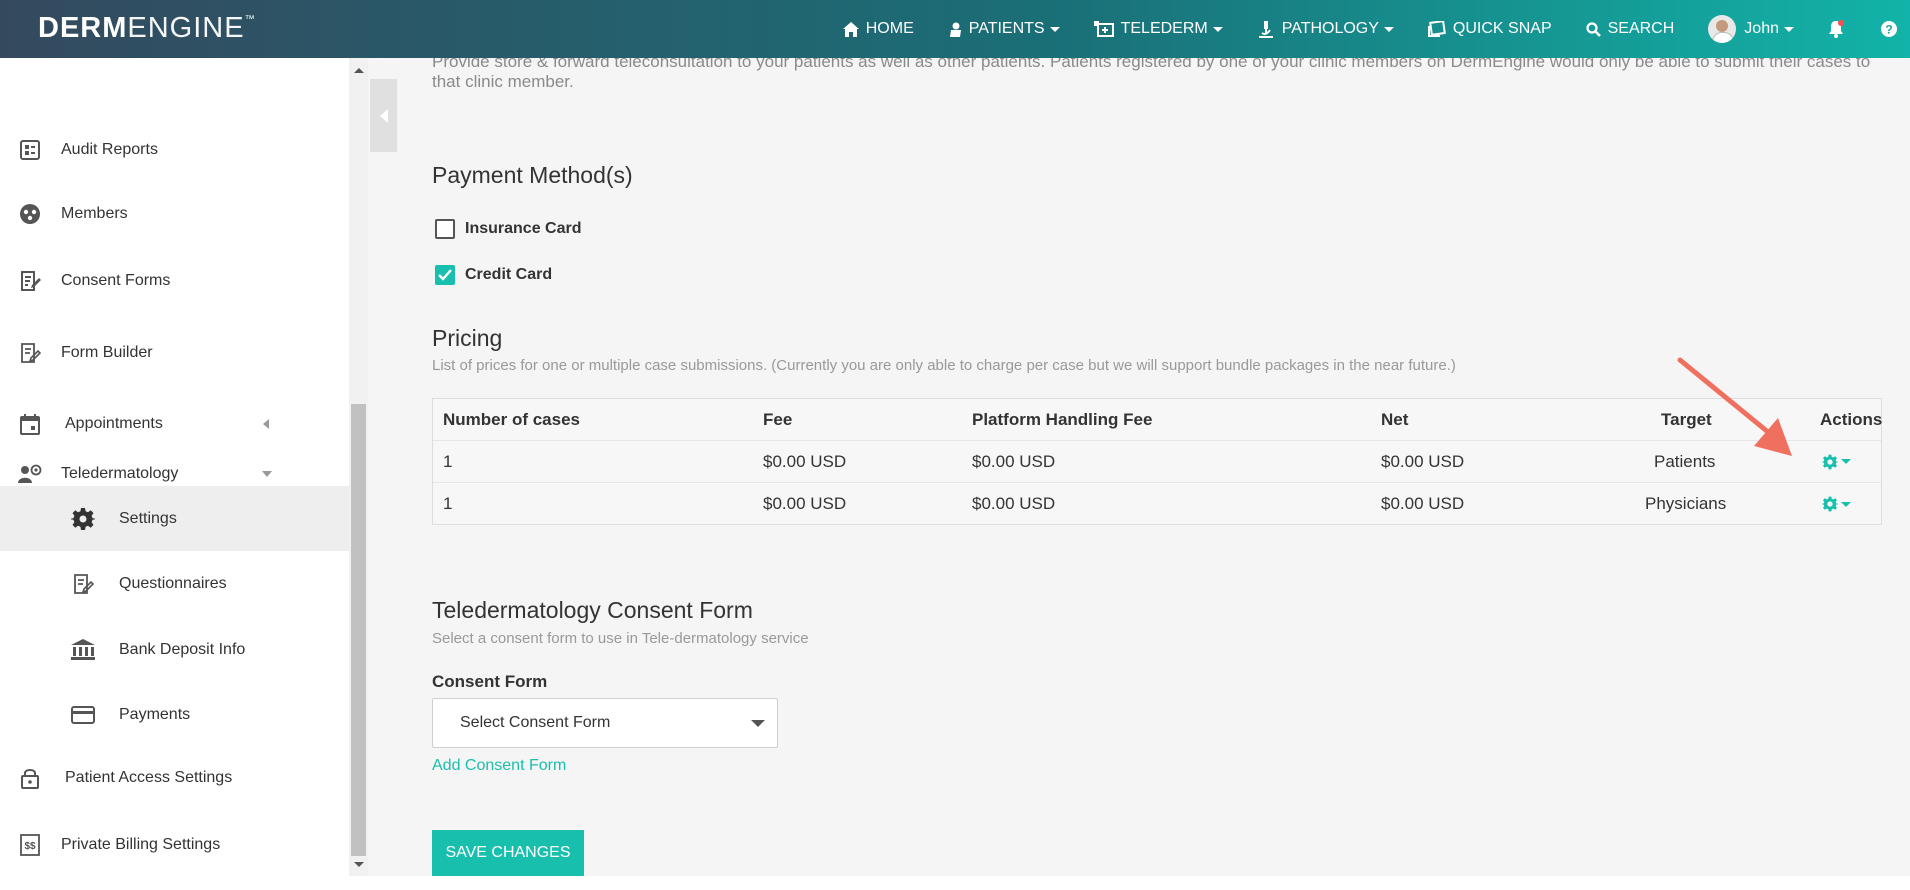 Image resolution: width=1910 pixels, height=890 pixels. I want to click on table-row: 1 $0.00 USD $0.00 USD $0.00 USD Patients, so click(1157, 462).